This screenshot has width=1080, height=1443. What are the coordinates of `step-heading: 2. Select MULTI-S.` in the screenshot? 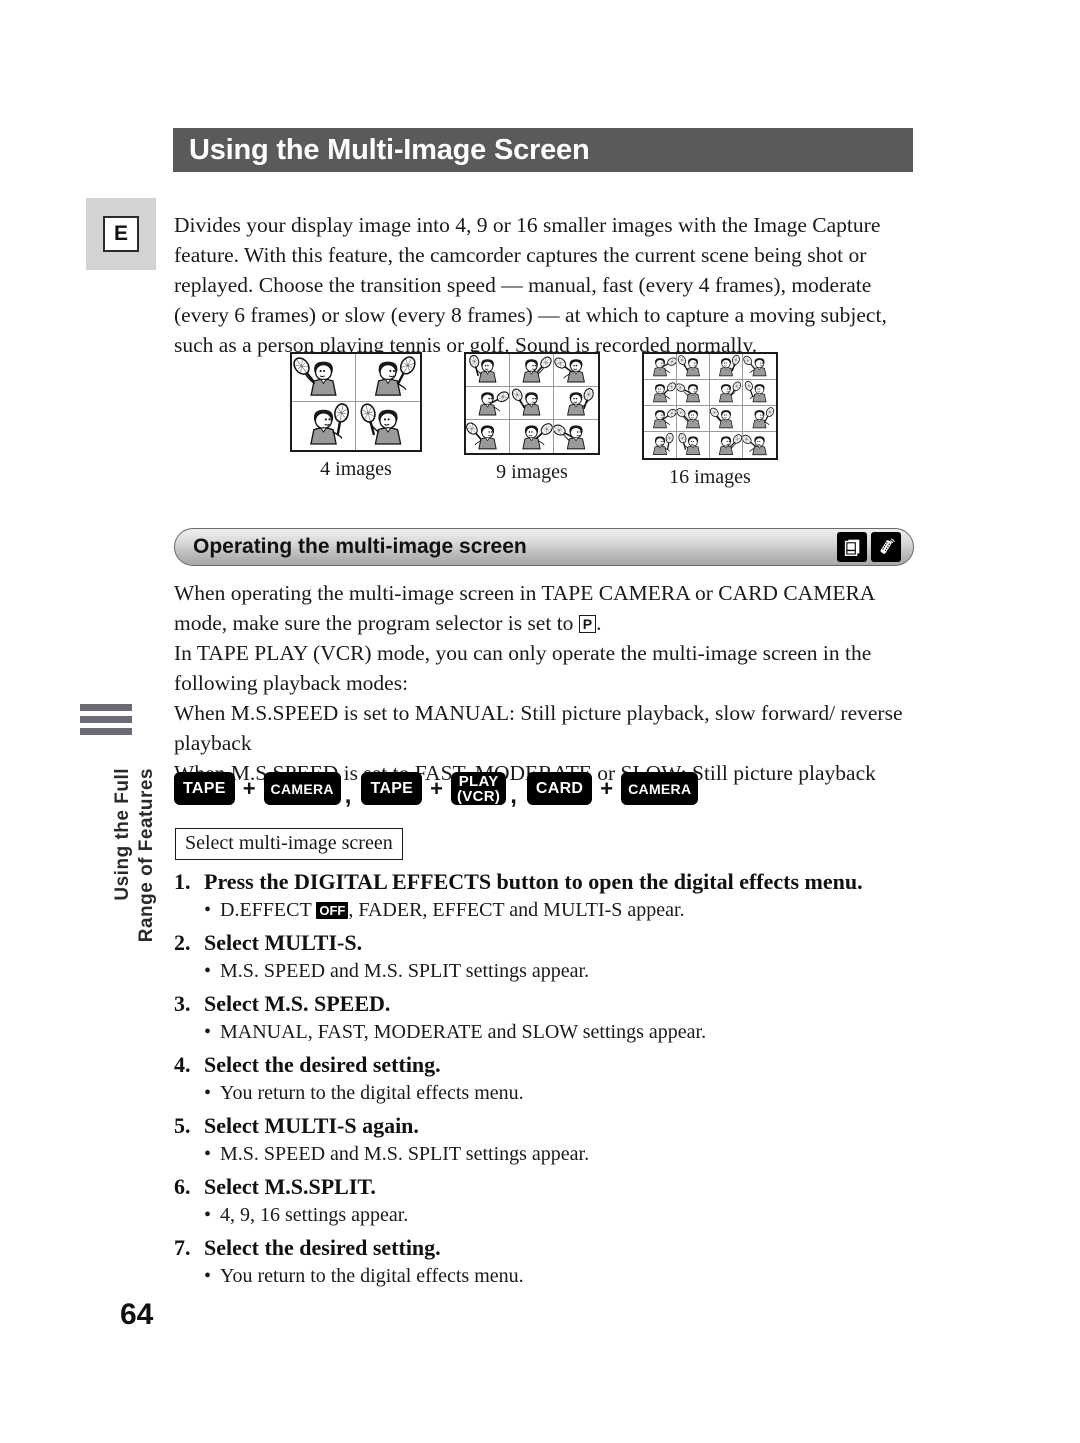 It's located at (548, 943).